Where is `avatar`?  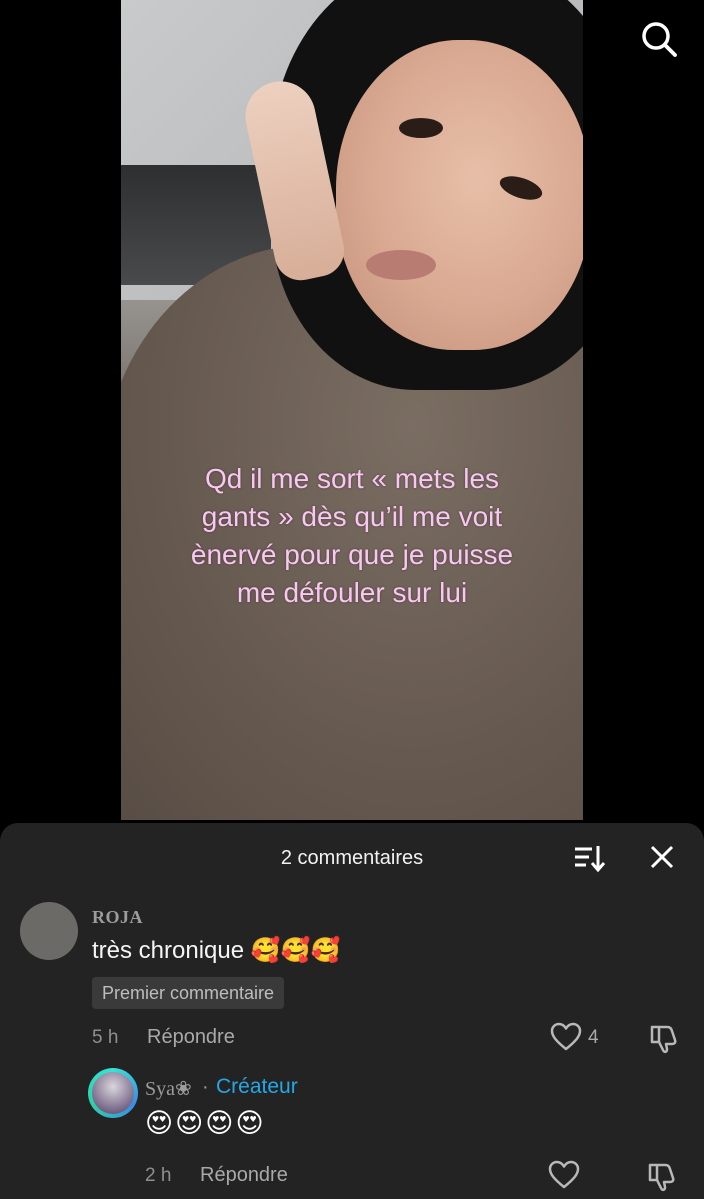
avatar is located at coordinates (49, 931).